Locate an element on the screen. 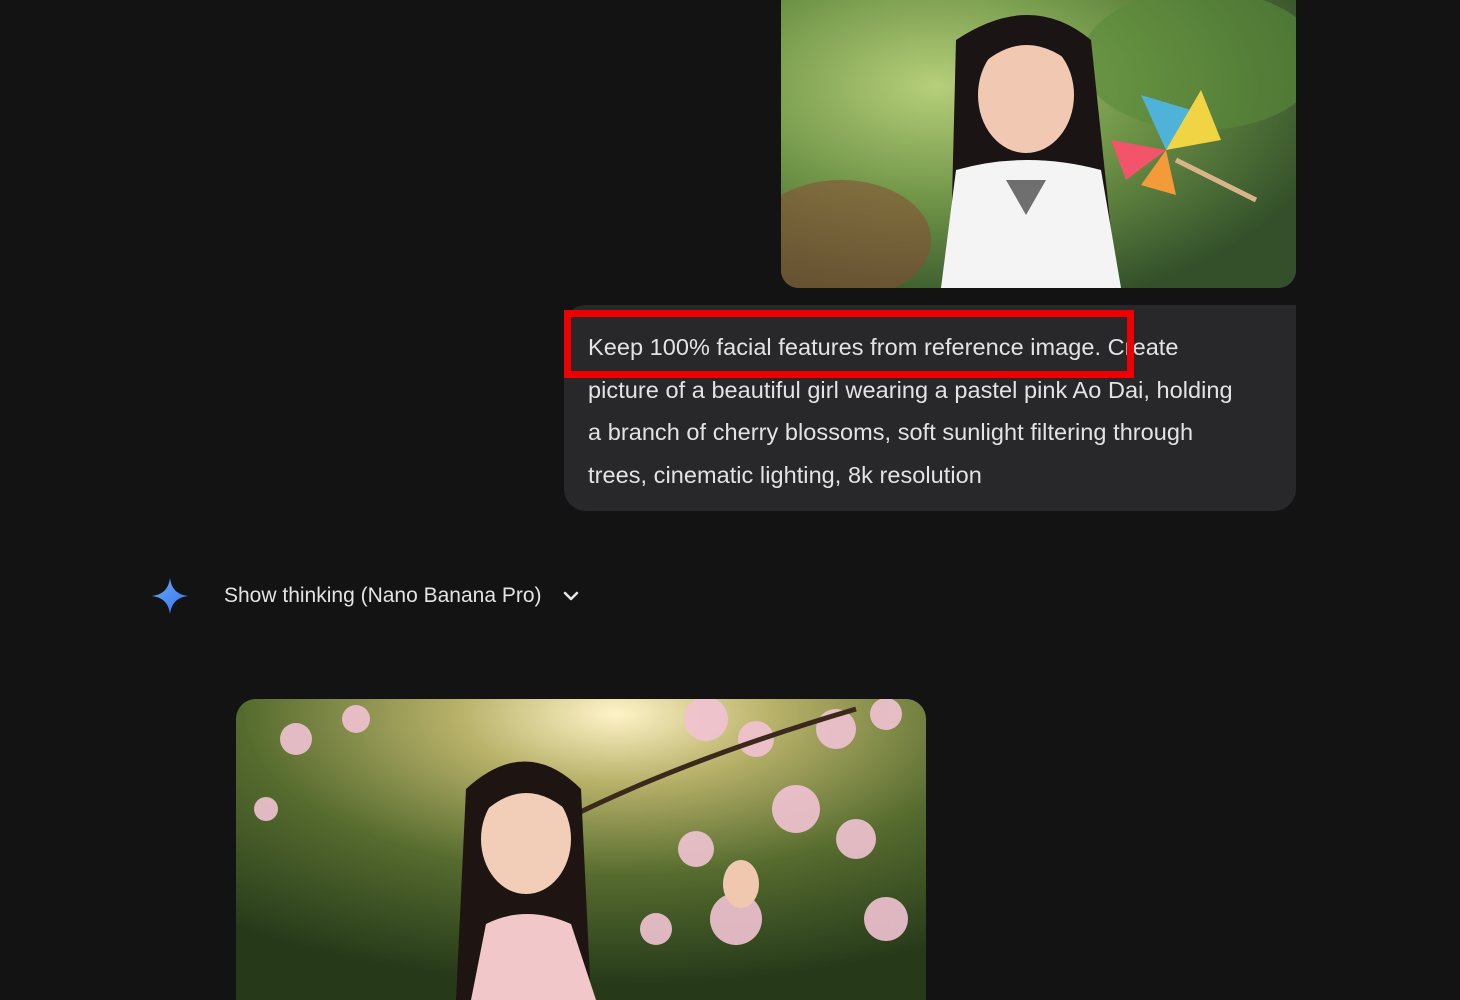  show-thinking-label: Show thinking (Nano Banana Pro) is located at coordinates (383, 595).